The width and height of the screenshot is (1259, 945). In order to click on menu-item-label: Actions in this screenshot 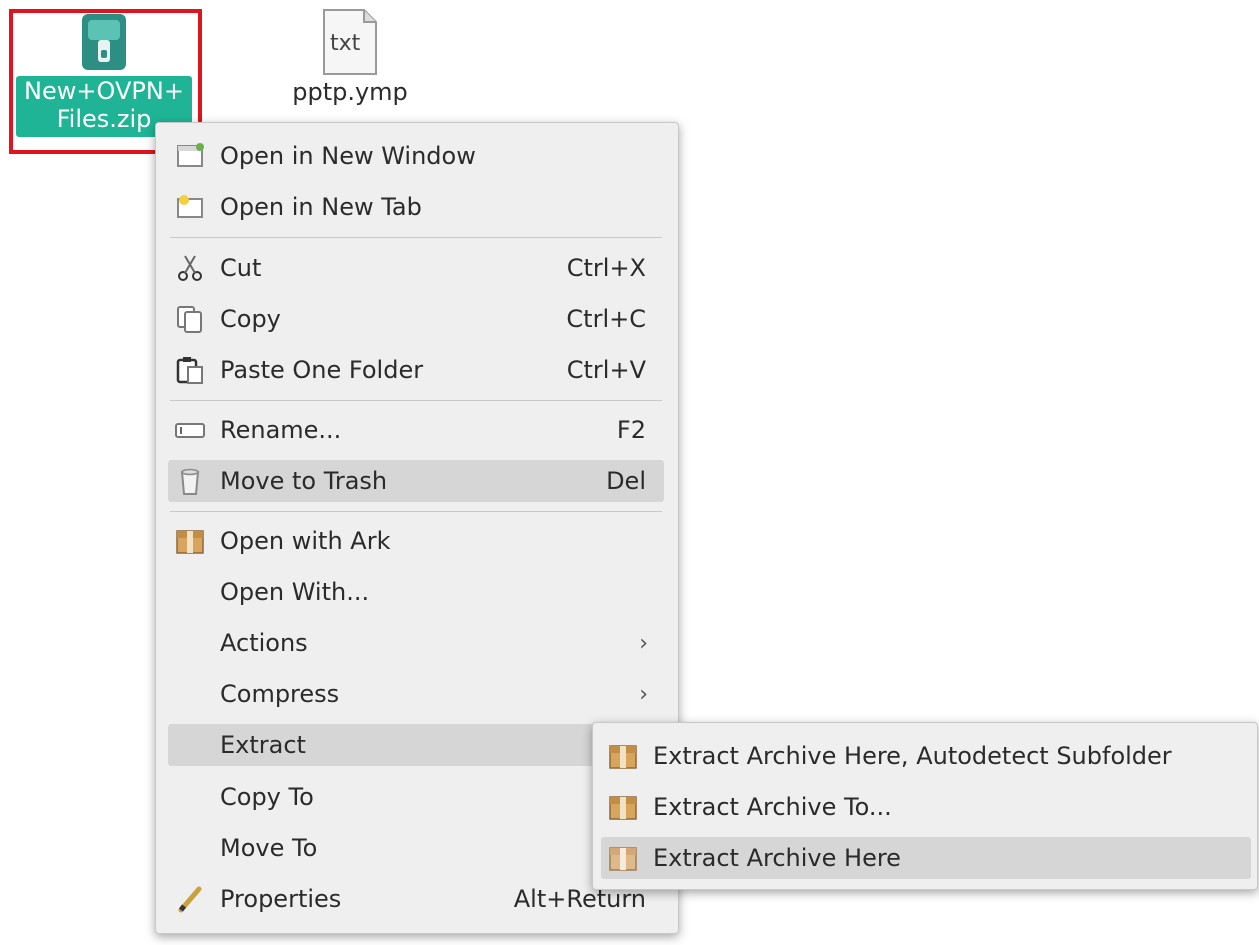, I will do `click(264, 643)`.